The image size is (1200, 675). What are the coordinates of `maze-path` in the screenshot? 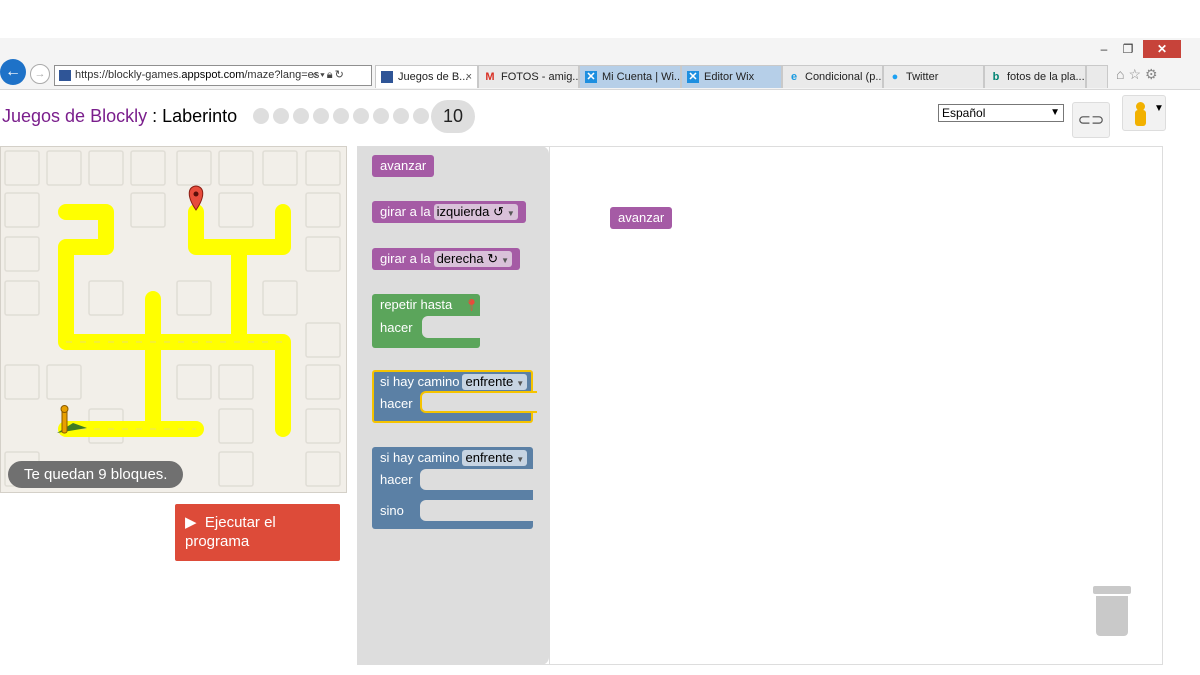 It's located at (174, 320).